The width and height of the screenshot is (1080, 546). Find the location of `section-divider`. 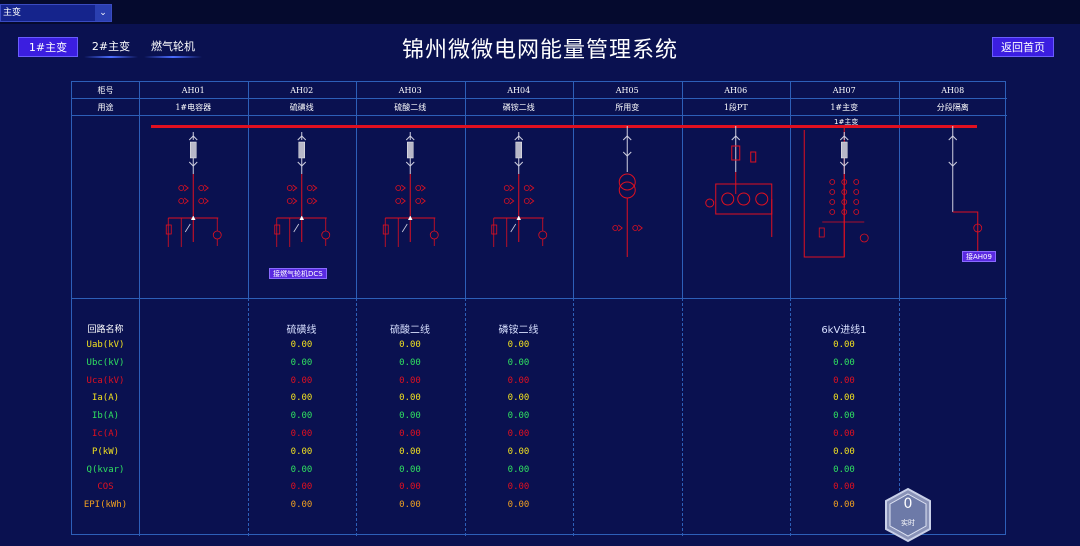

section-divider is located at coordinates (539, 298).